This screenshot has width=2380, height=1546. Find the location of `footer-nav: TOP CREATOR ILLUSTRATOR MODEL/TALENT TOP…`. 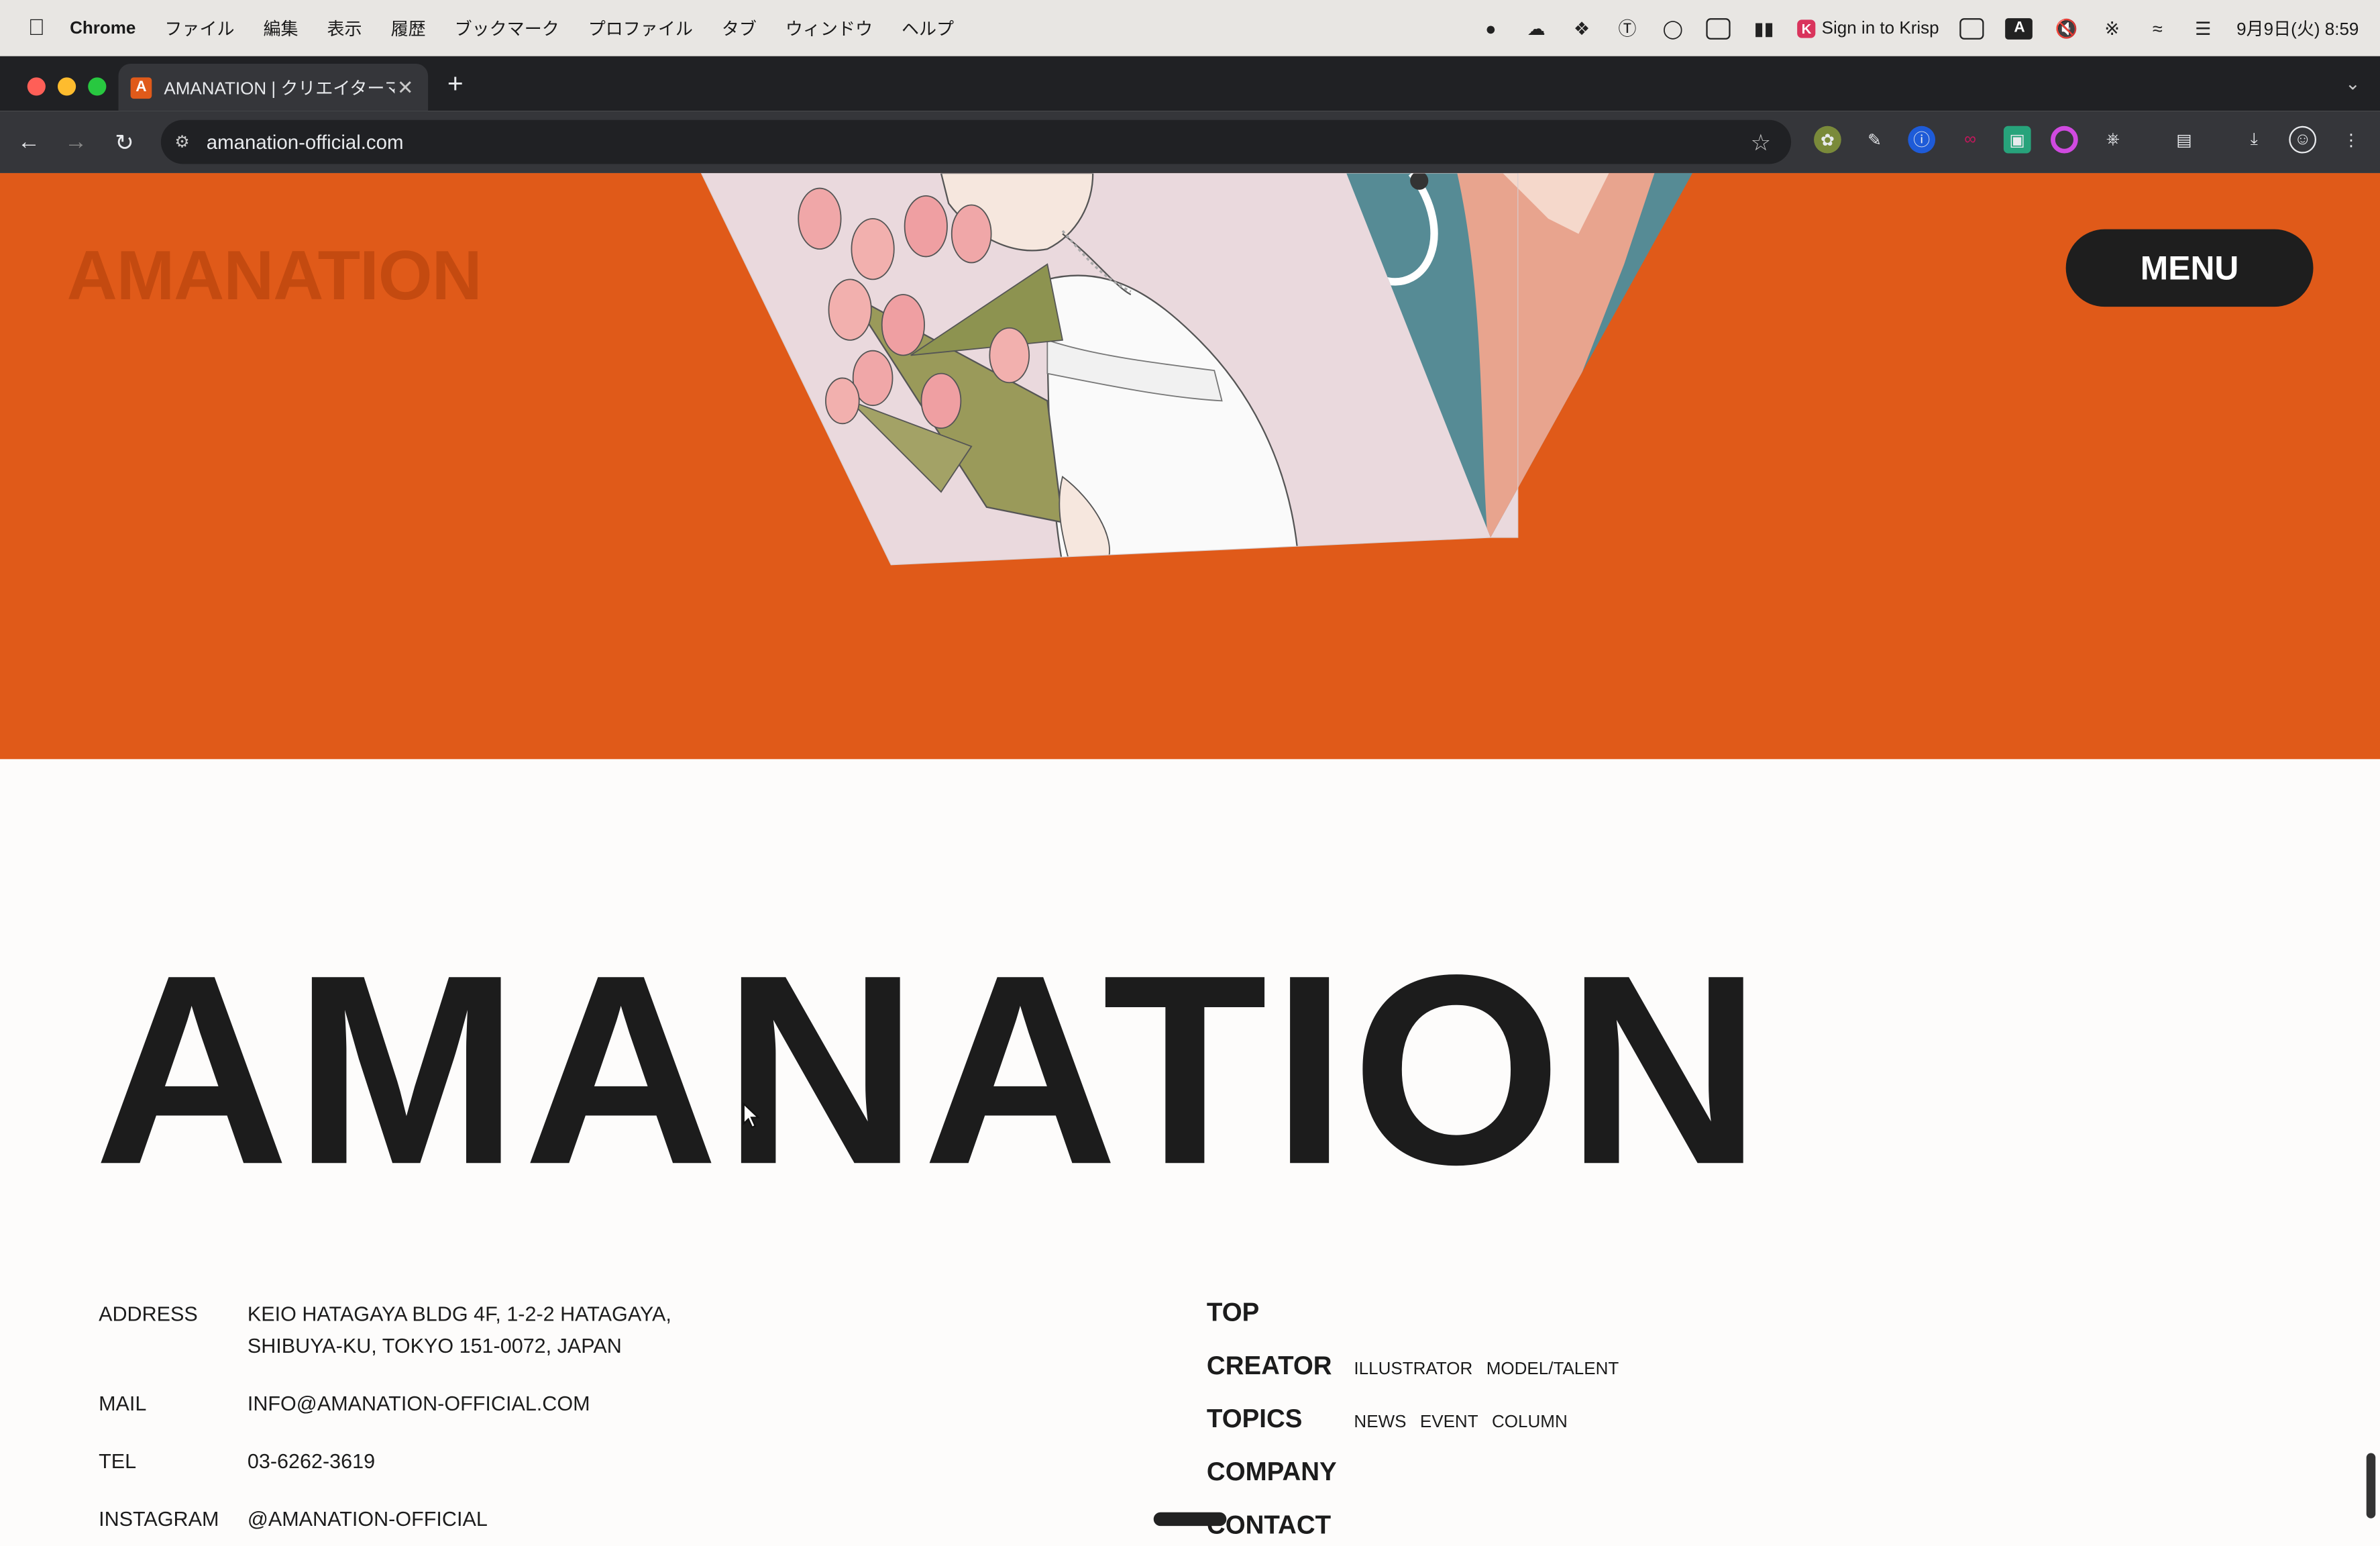

footer-nav: TOP CREATOR ILLUSTRATOR MODEL/TALENT TOP… is located at coordinates (1420, 1422).